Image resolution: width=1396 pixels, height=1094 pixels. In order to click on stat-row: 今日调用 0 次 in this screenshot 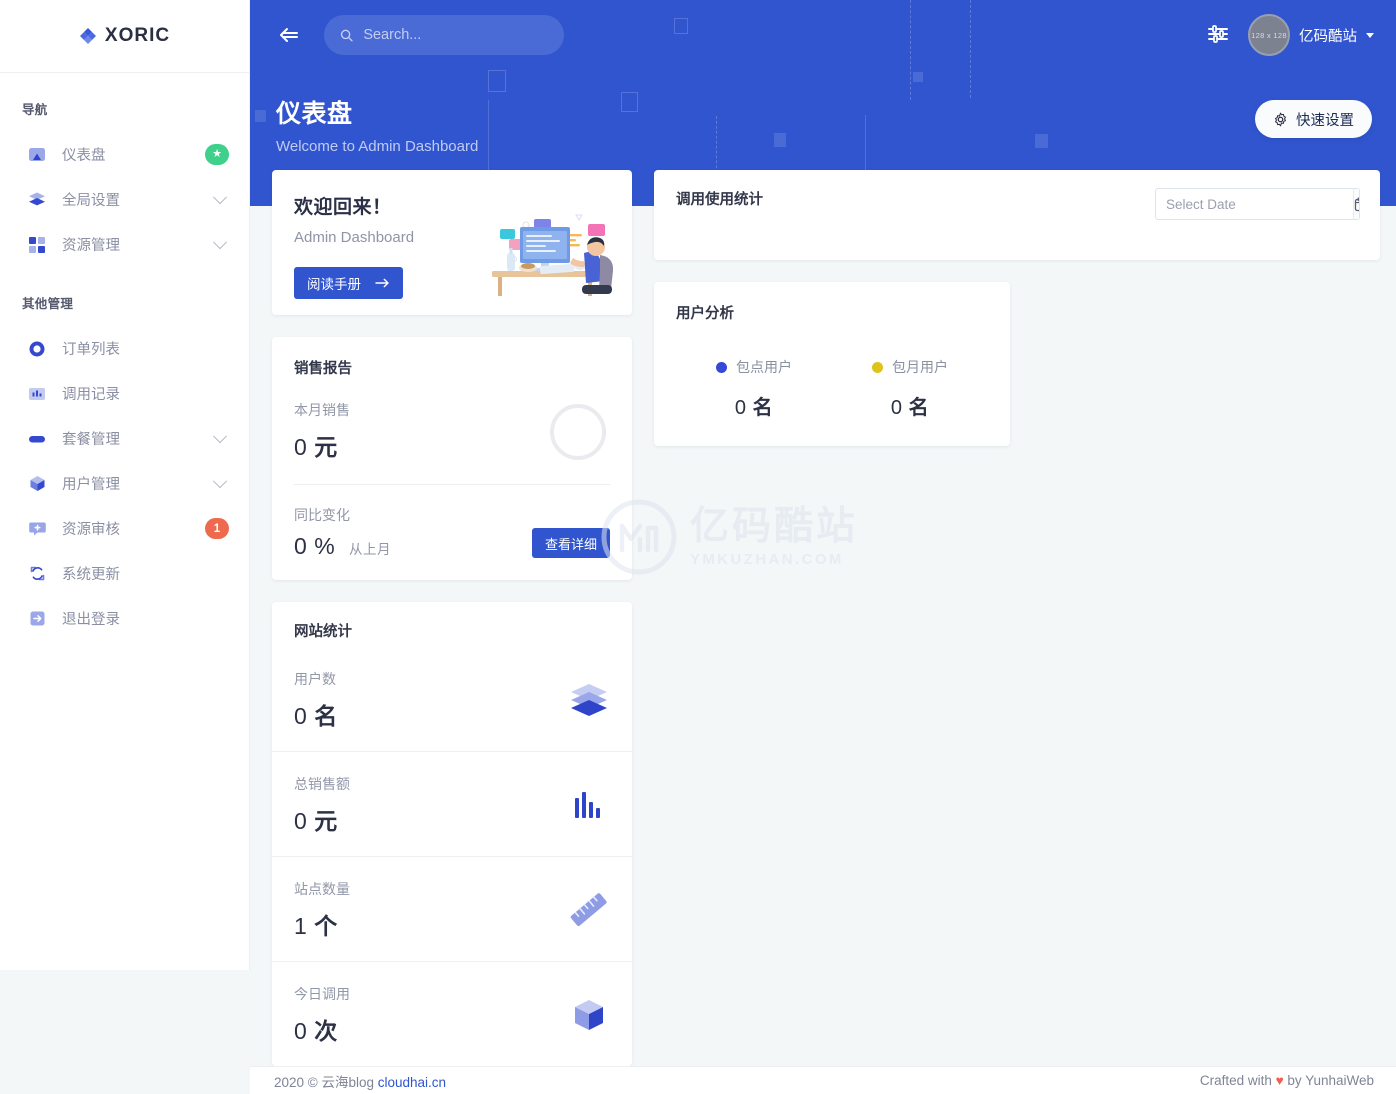, I will do `click(452, 1014)`.